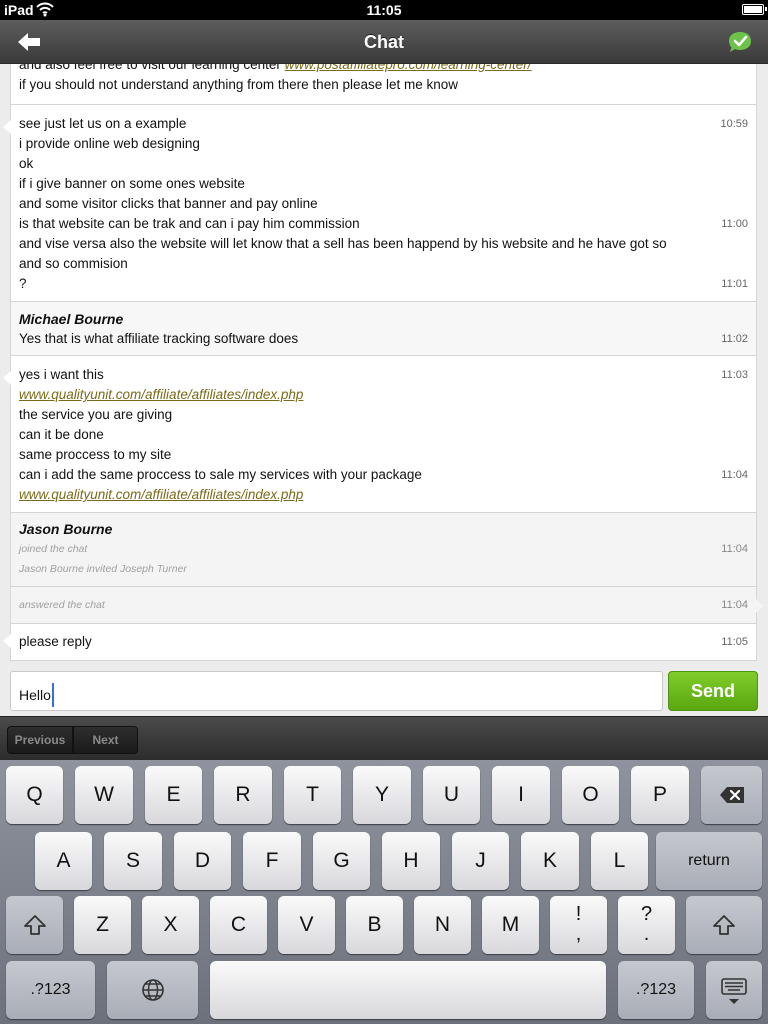 This screenshot has height=1024, width=768. What do you see at coordinates (660, 795) in the screenshot?
I see `key-p: P` at bounding box center [660, 795].